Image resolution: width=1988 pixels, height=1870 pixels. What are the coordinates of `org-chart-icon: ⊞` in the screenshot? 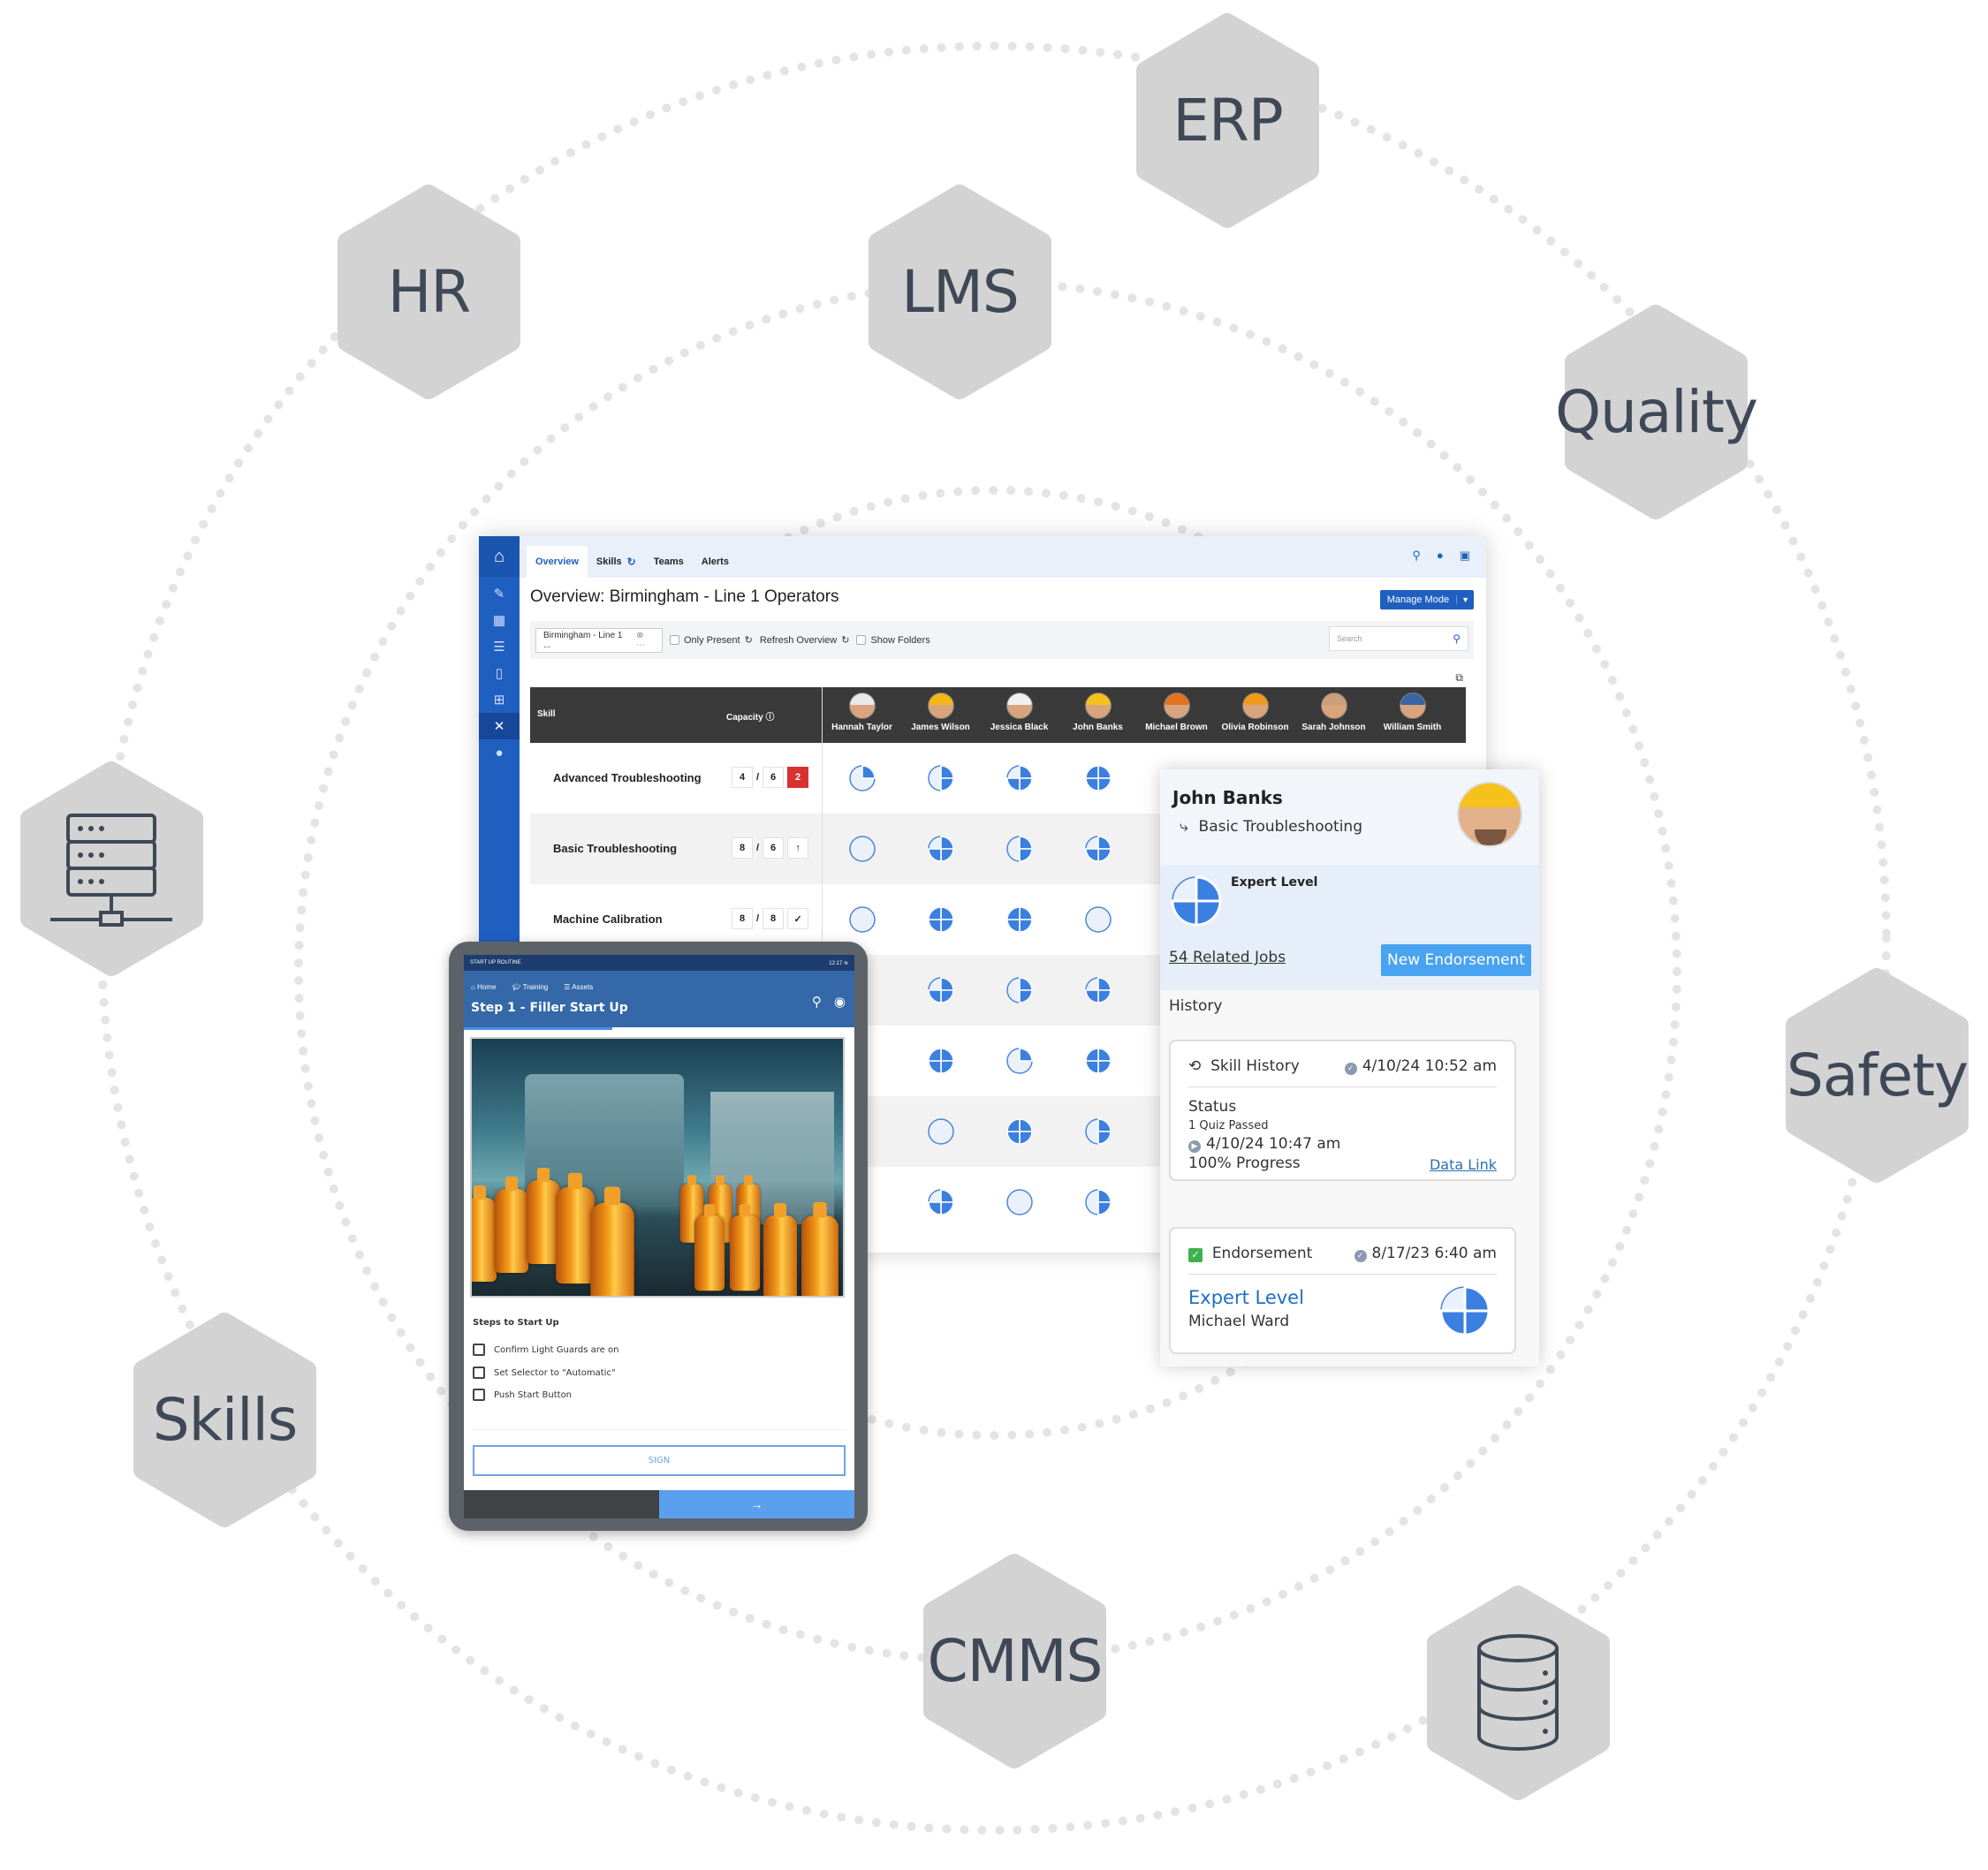 It's located at (499, 699).